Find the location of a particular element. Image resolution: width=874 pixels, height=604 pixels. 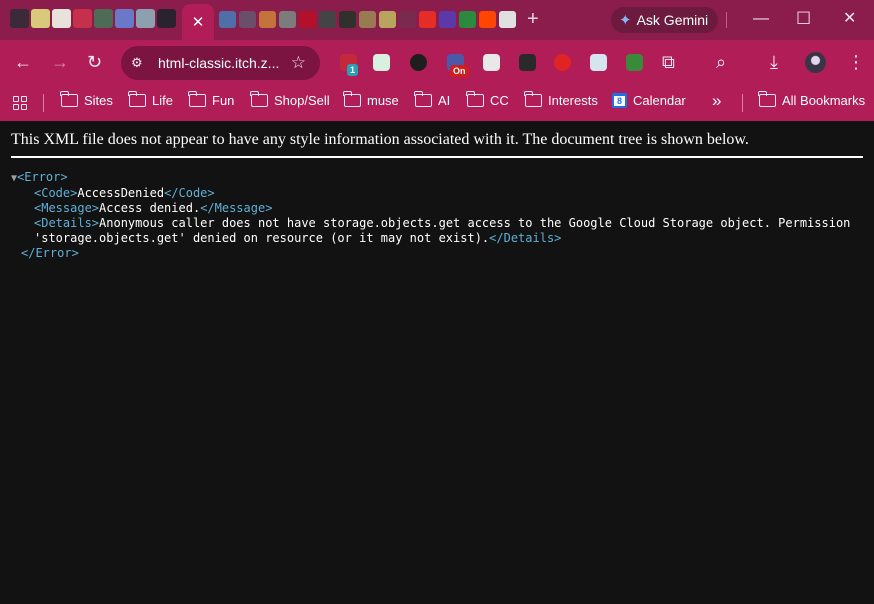

gemini-sparkle-icon: ✦ is located at coordinates (625, 20).